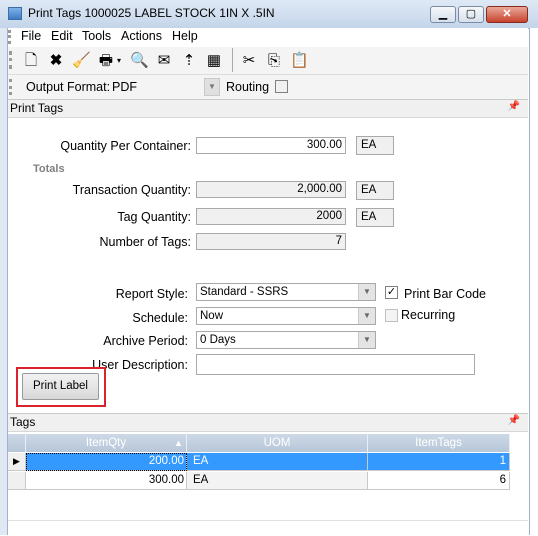 This screenshot has height=536, width=538. What do you see at coordinates (268, 528) in the screenshot?
I see `bottom-area` at bounding box center [268, 528].